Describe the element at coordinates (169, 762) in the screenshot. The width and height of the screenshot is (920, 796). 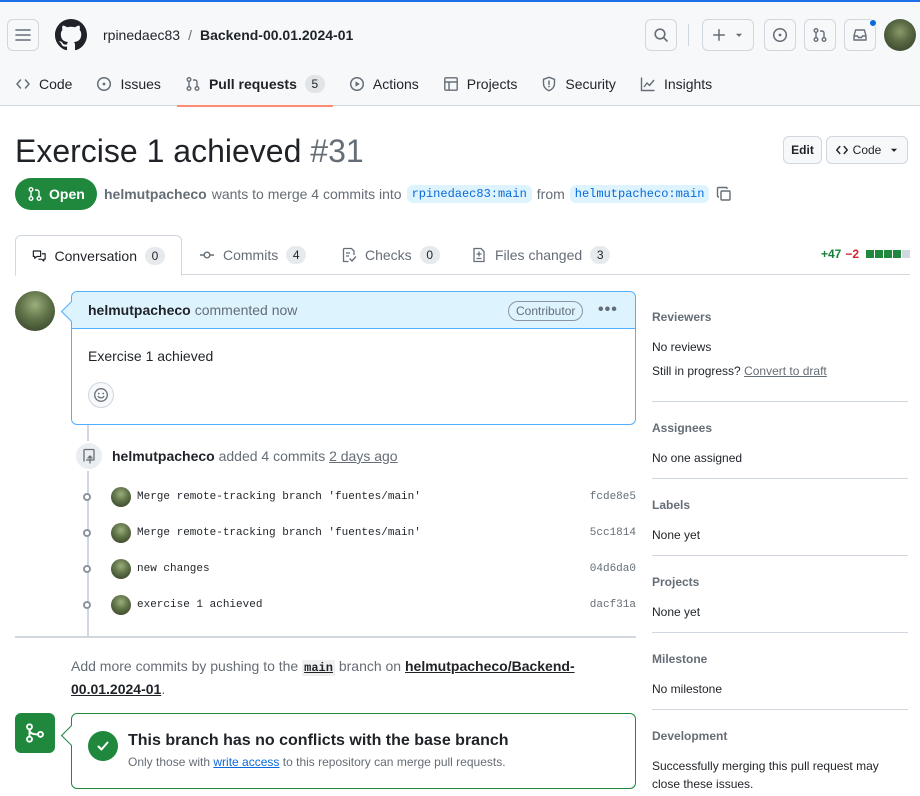
I see `merge-sub-prefix: Only those with` at that location.